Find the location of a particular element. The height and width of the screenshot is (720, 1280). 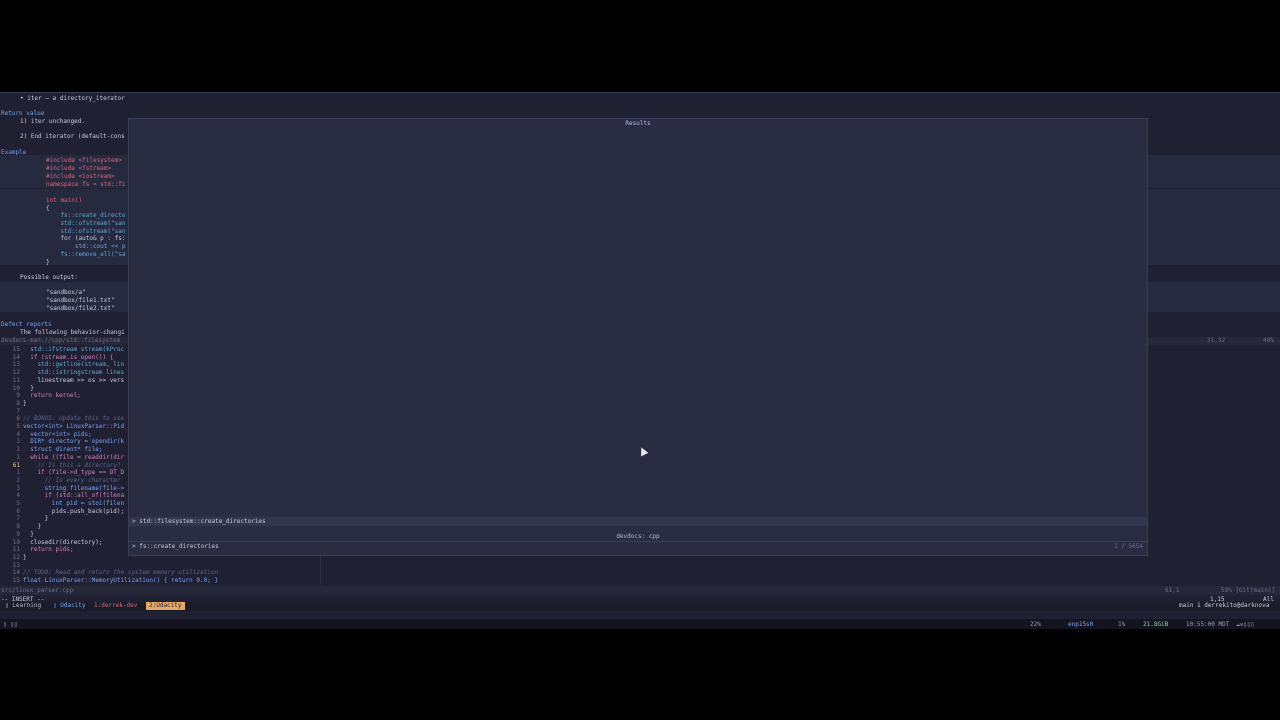

file-name: src/linux_parser.cpp is located at coordinates (37, 590).